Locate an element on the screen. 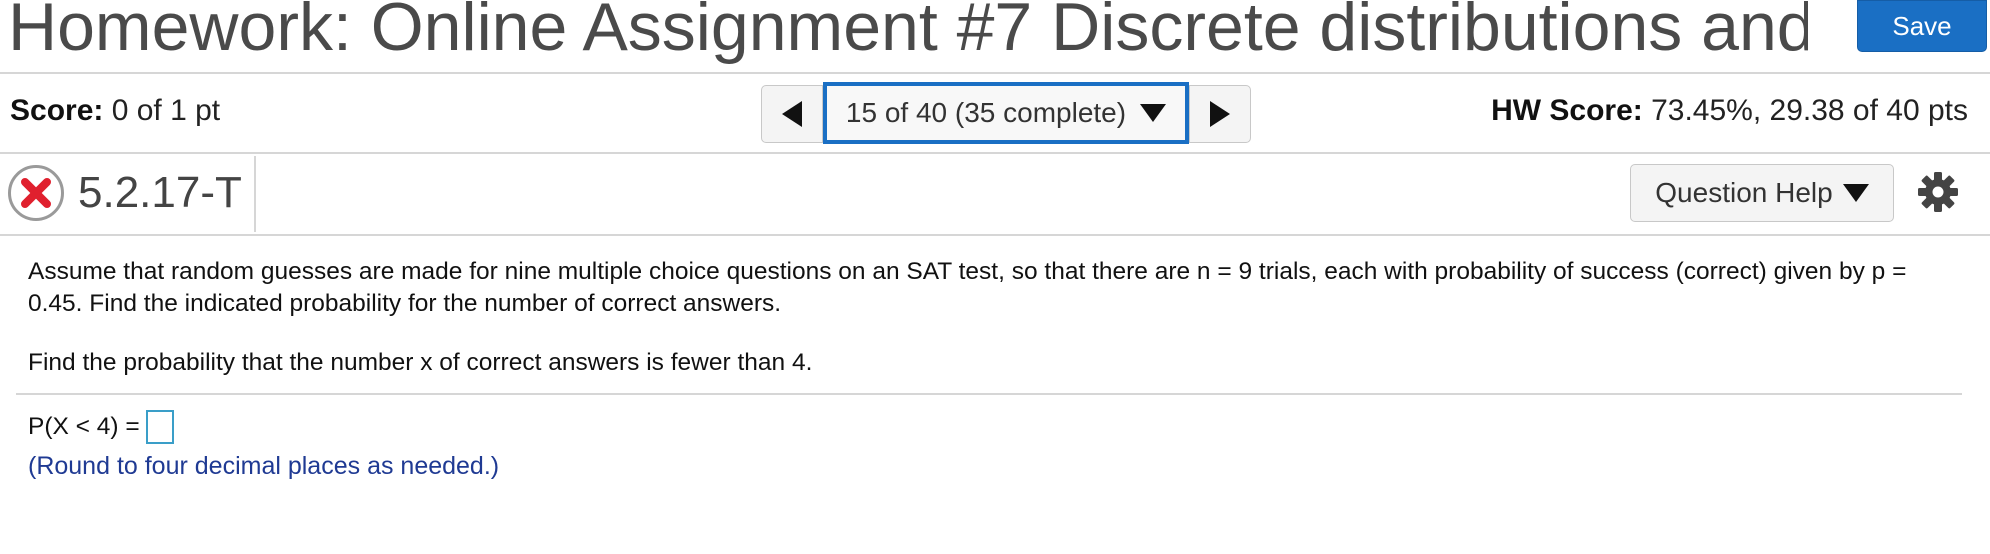  question-select-value: 15 of 40 (35 complete) is located at coordinates (986, 112).